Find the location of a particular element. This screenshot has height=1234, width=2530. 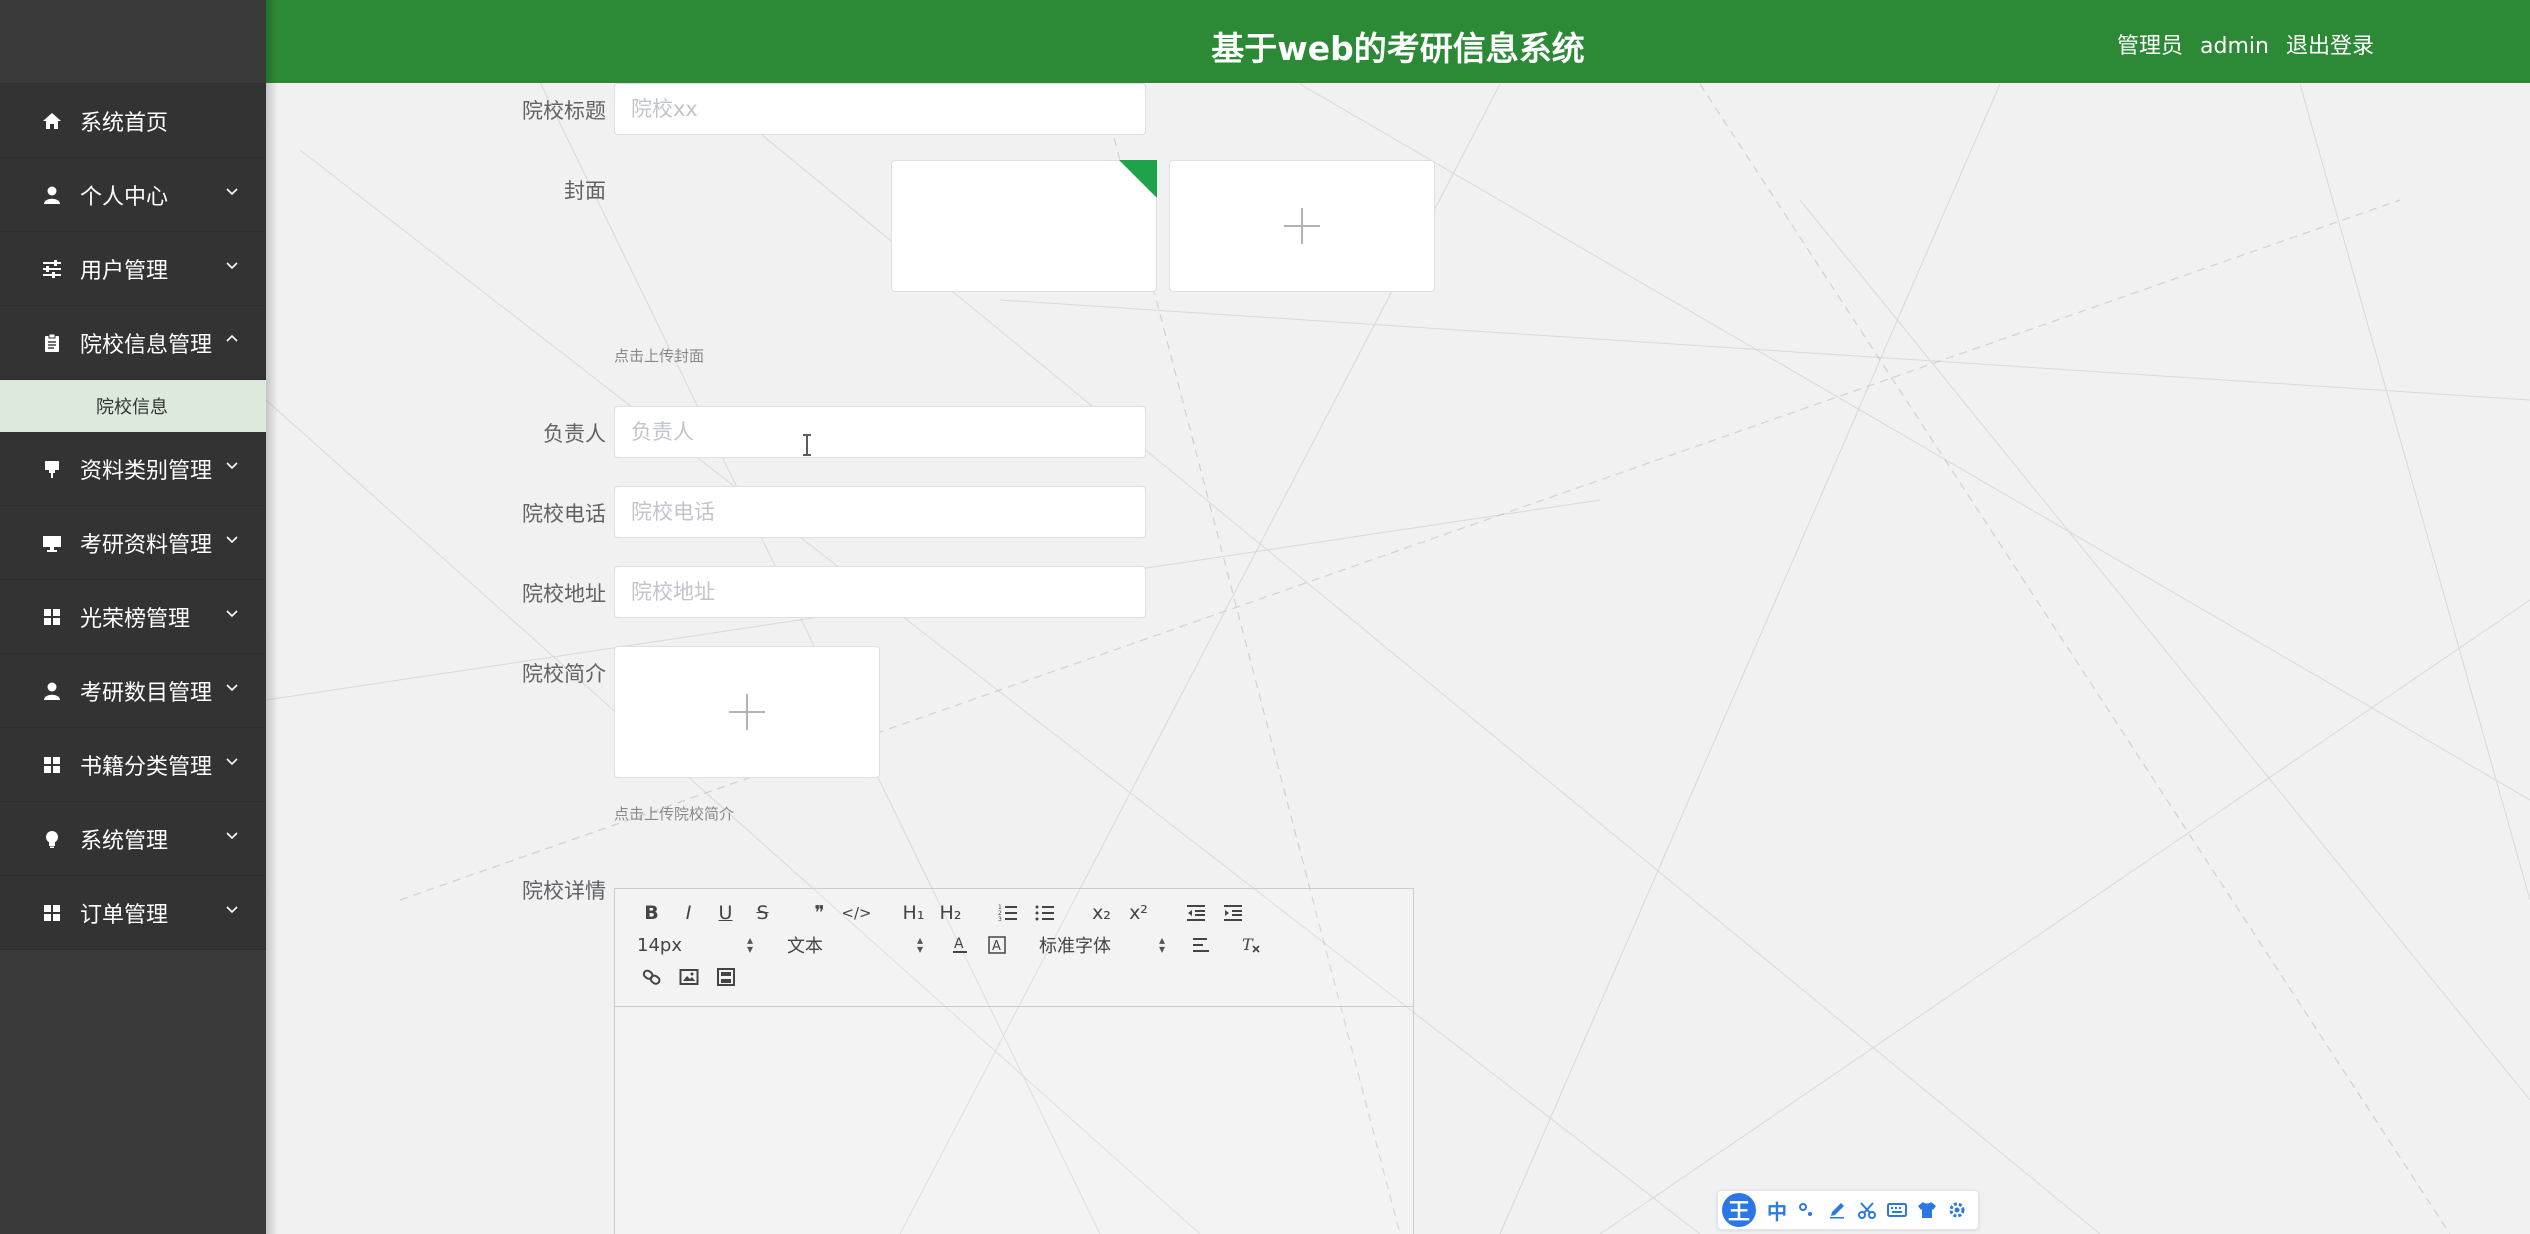

video-icon is located at coordinates (725, 977).